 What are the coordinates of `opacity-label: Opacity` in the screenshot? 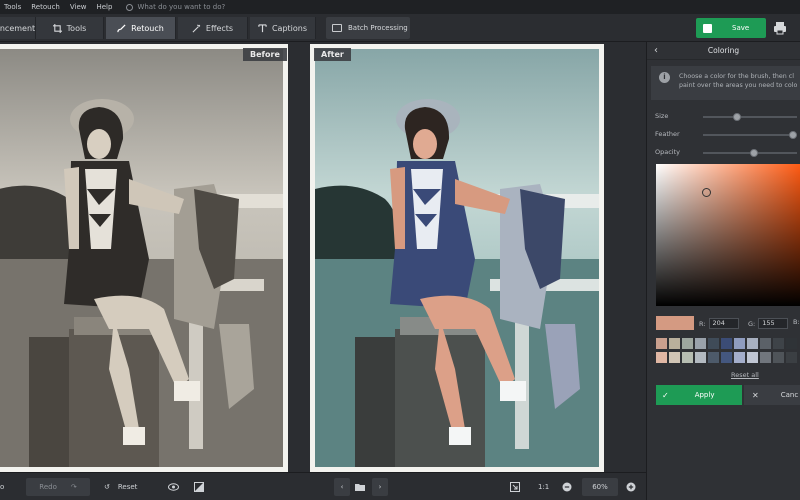 It's located at (668, 152).